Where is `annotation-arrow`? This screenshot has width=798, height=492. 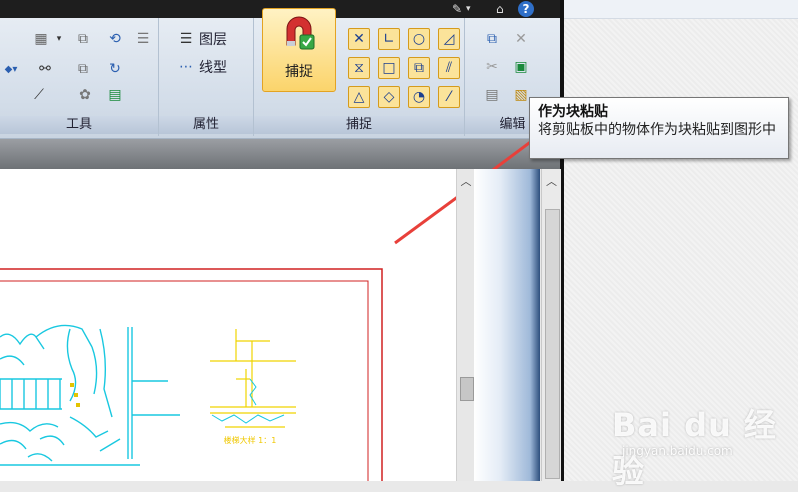
annotation-arrow is located at coordinates (518, 149).